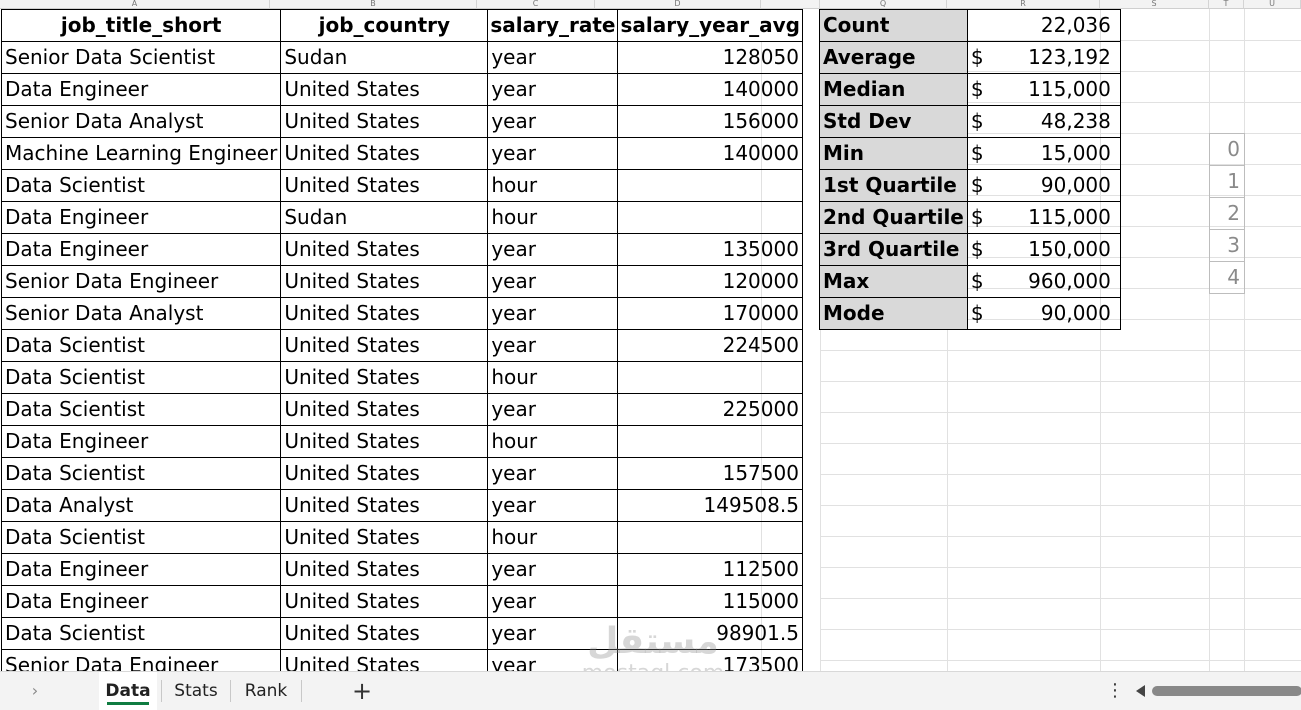 Image resolution: width=1301 pixels, height=710 pixels. What do you see at coordinates (1043, 313) in the screenshot?
I see `stat-value-cell: $90,000` at bounding box center [1043, 313].